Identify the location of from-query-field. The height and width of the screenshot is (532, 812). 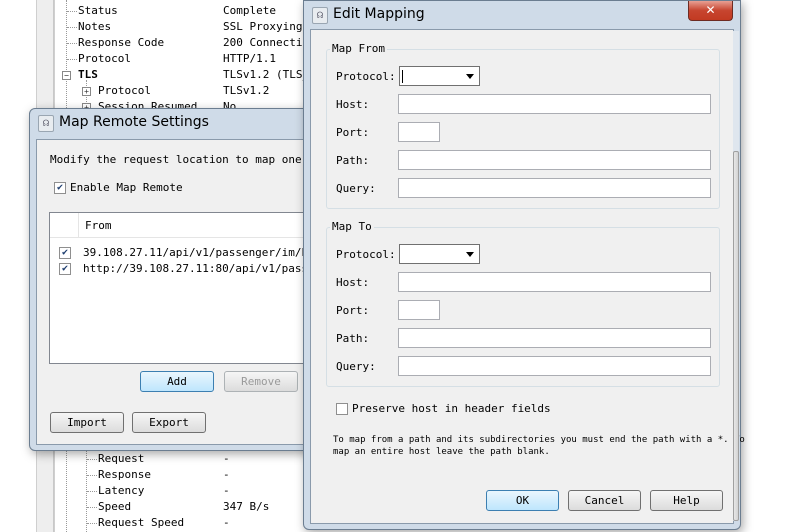
(554, 188).